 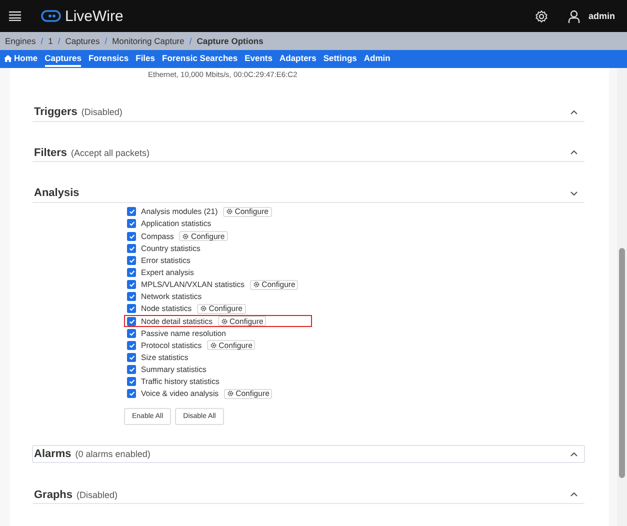 I want to click on nav-tab: Home, so click(x=21, y=59).